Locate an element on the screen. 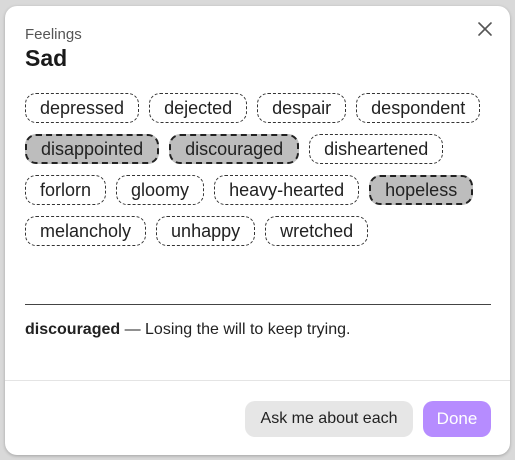  divider is located at coordinates (258, 304).